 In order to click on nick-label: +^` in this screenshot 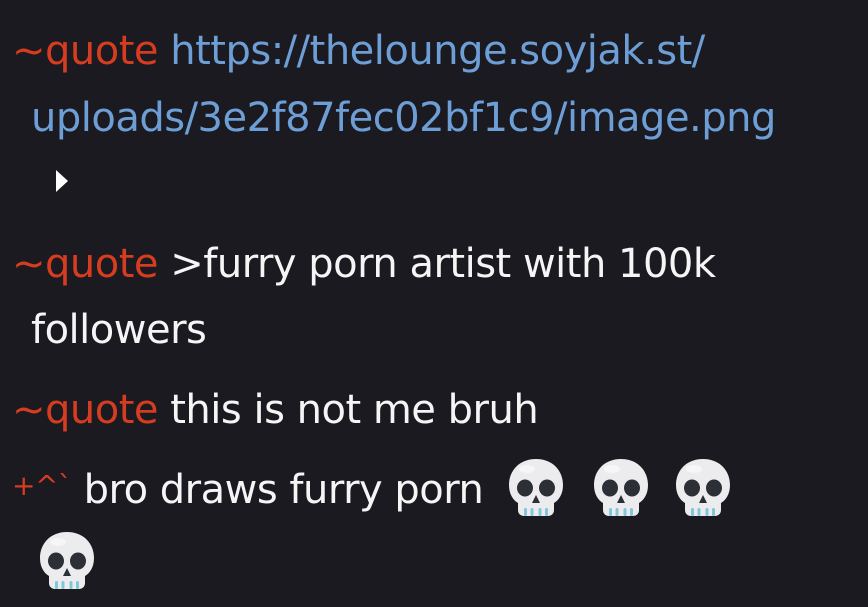, I will do `click(42, 485)`.